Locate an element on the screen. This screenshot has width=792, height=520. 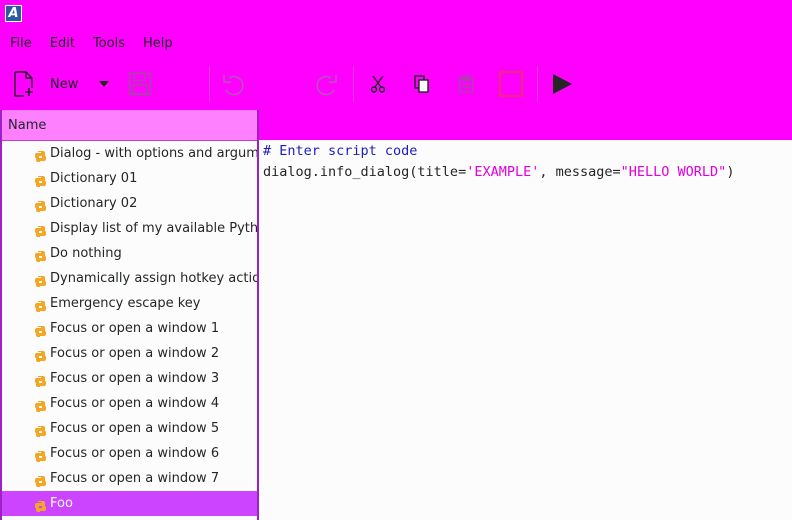
list-item: Dialog - with options and argumen is located at coordinates (129, 153).